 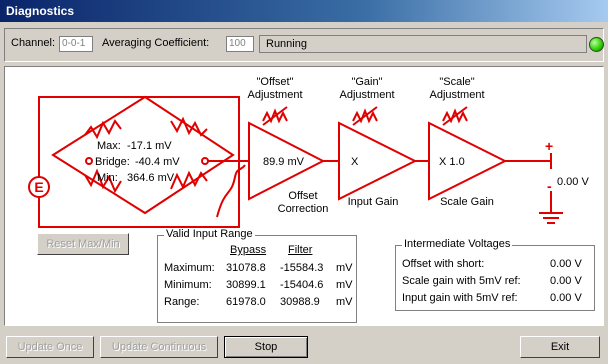 I want to click on gain-title-2: Adjustment, so click(x=366, y=95).